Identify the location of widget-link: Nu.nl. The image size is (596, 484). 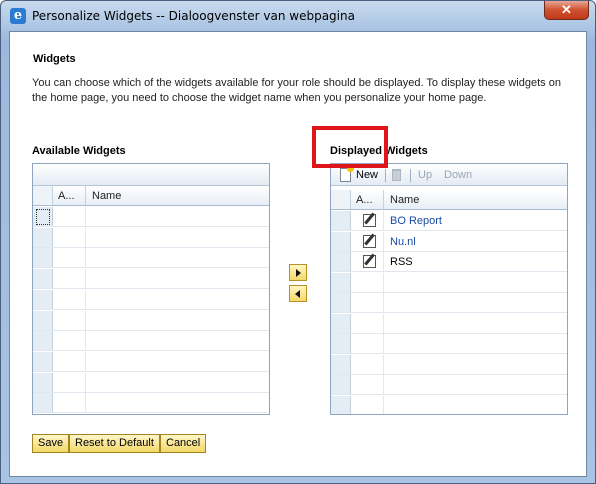
(400, 241).